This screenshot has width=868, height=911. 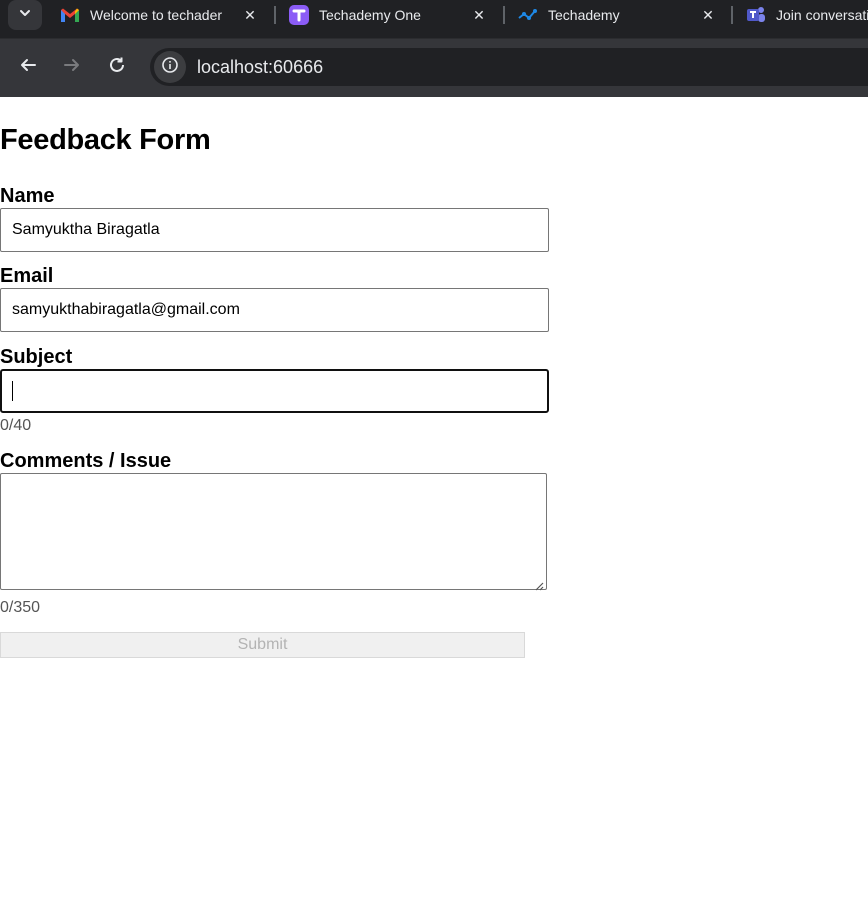 I want to click on forward-arrow-icon, so click(x=72, y=67).